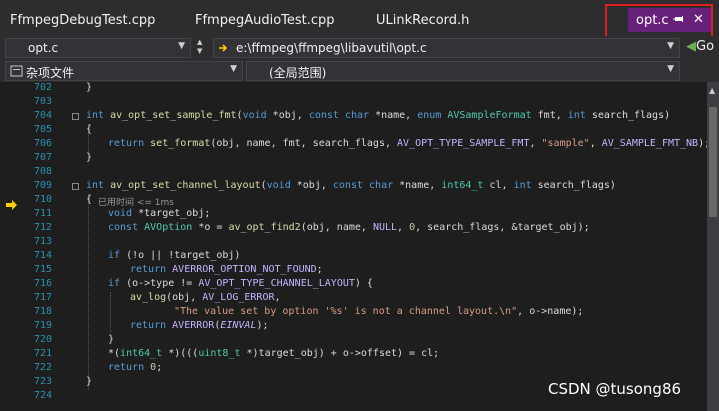 The height and width of the screenshot is (411, 719). What do you see at coordinates (124, 71) in the screenshot?
I see `project-combo: 杂项文件 ▼` at bounding box center [124, 71].